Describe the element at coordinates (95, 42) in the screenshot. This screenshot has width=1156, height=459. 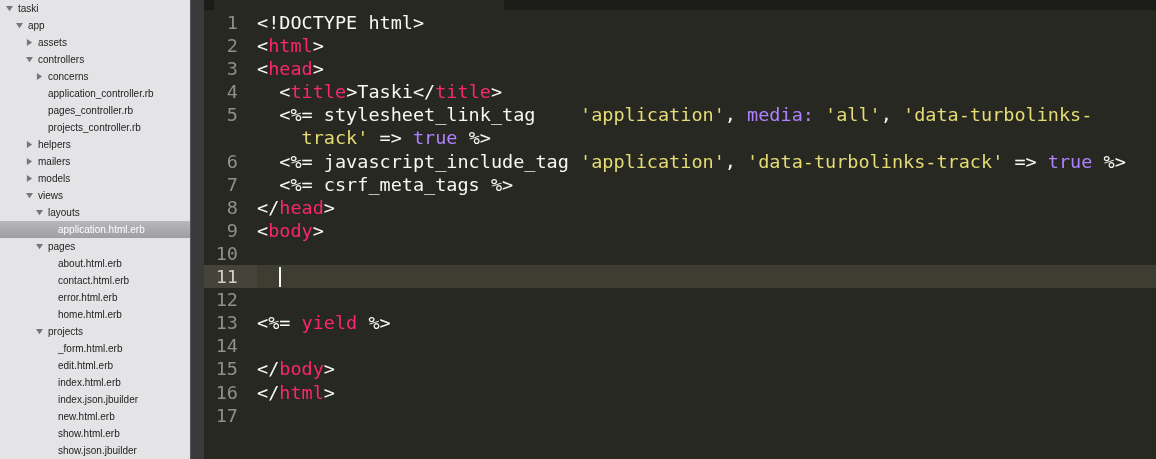
I see `folder-item: assets` at that location.